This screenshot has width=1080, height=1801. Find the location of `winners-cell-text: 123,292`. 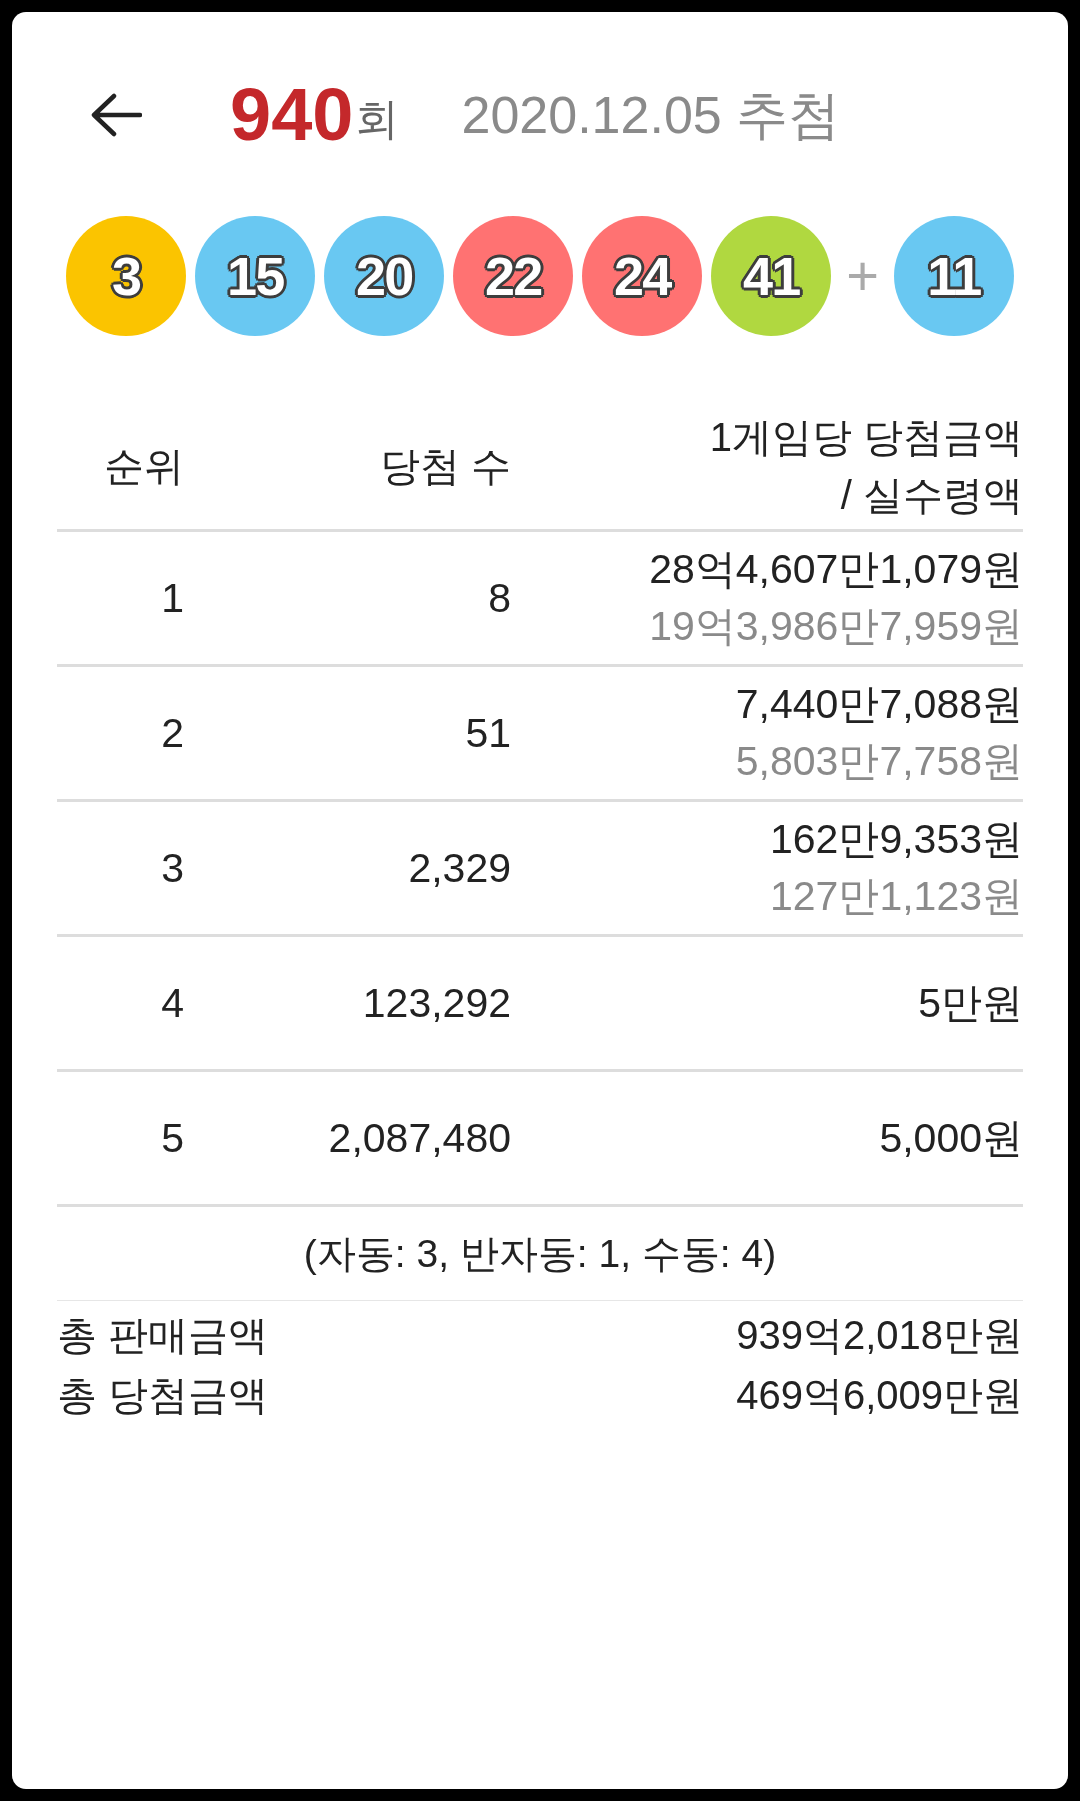

winners-cell-text: 123,292 is located at coordinates (436, 1003).